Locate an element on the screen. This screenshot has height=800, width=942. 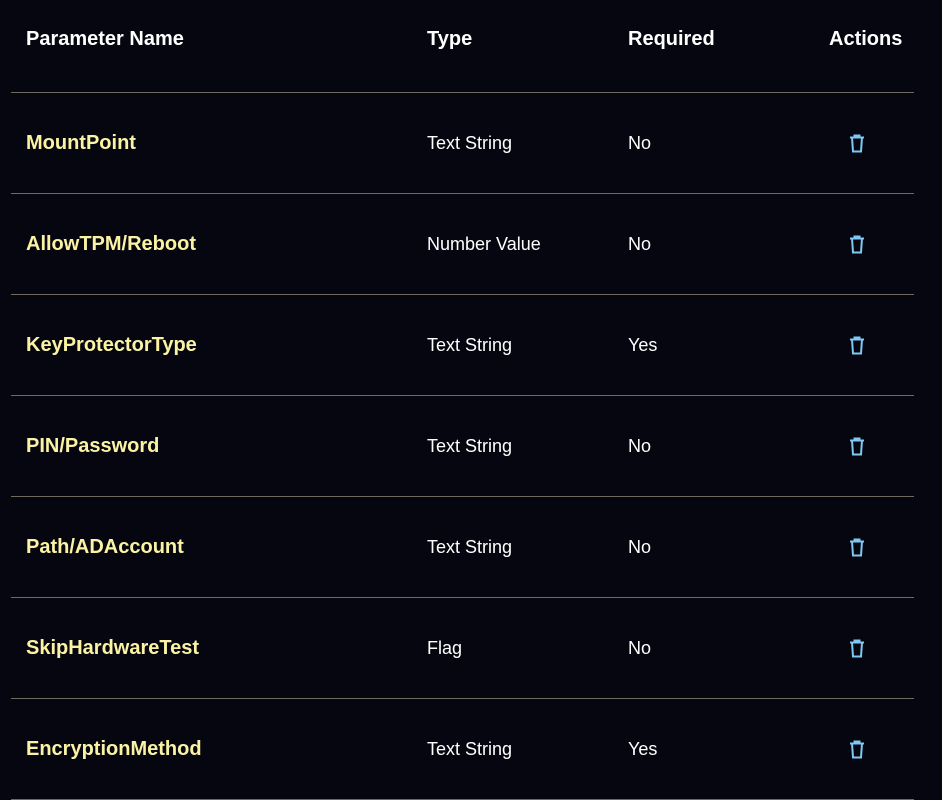
table-row: KeyProtectorType Text String Yes is located at coordinates (462, 345).